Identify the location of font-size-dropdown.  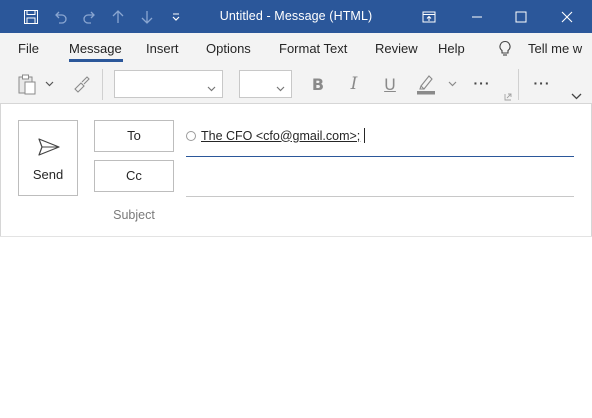
(265, 84).